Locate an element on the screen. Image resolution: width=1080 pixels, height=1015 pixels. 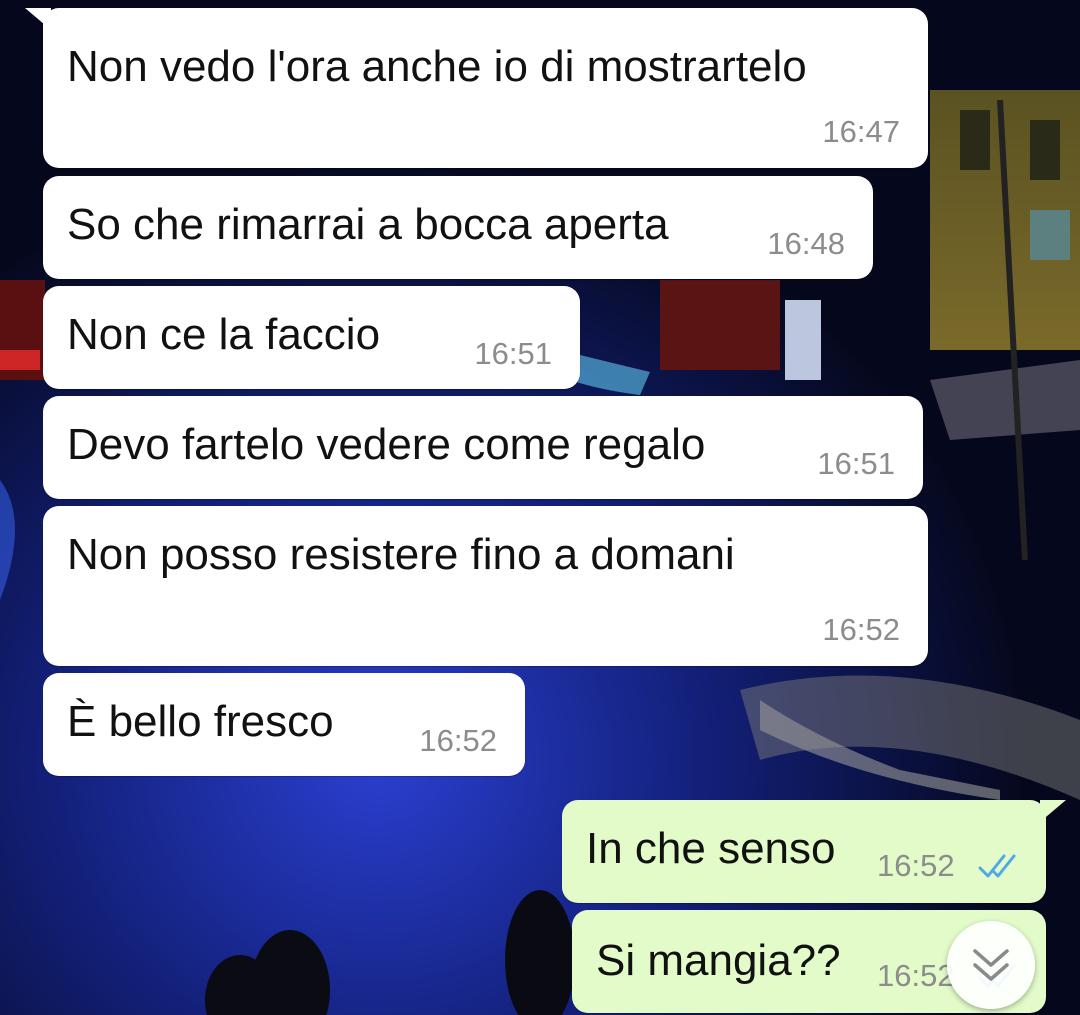
message-bubble-incoming: Non posso resistere fino a domani 16:52 is located at coordinates (485, 586).